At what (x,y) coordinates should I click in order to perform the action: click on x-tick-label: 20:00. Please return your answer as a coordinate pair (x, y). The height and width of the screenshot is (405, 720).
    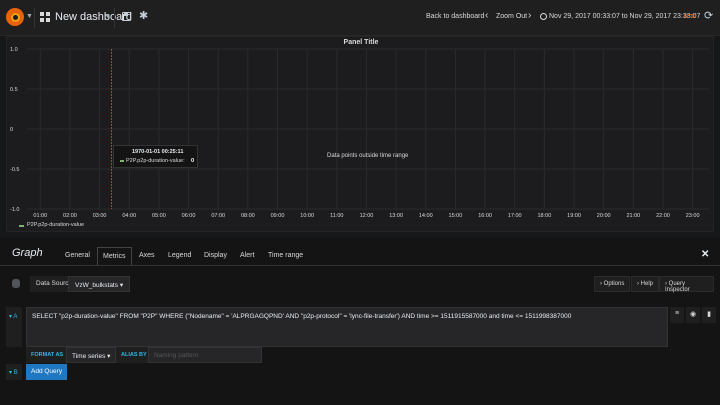
    Looking at the image, I should click on (604, 216).